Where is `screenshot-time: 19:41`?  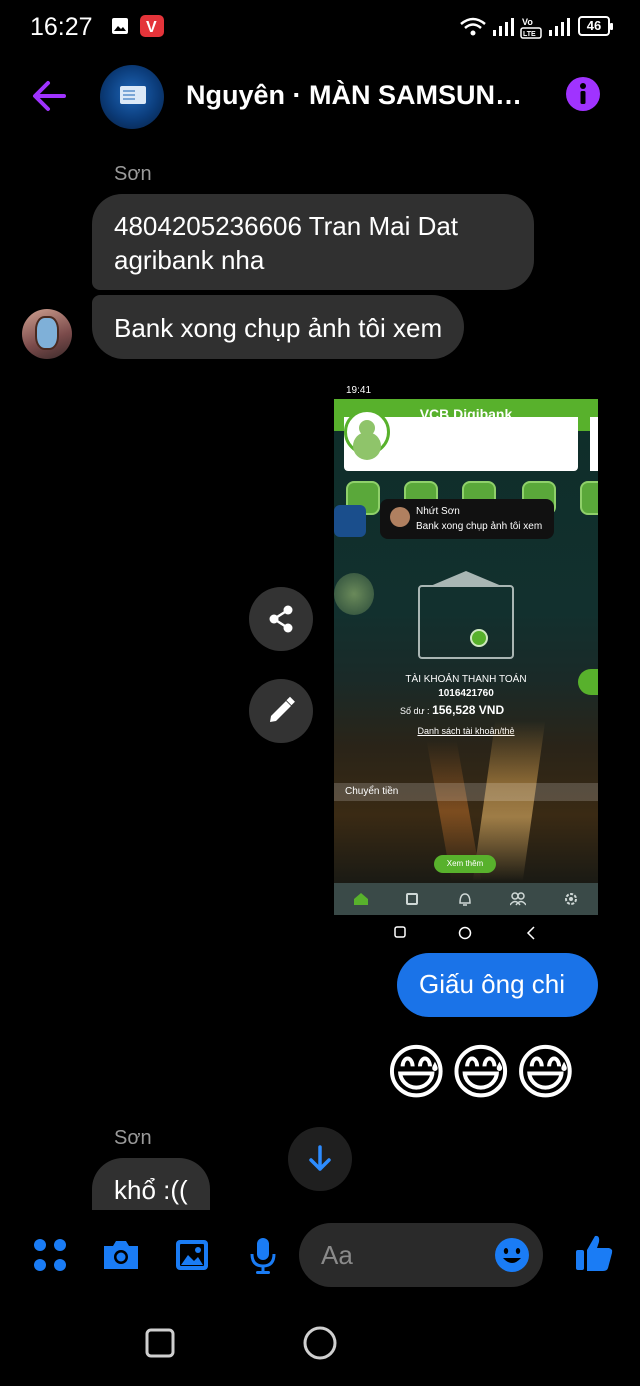
screenshot-time: 19:41 is located at coordinates (359, 390).